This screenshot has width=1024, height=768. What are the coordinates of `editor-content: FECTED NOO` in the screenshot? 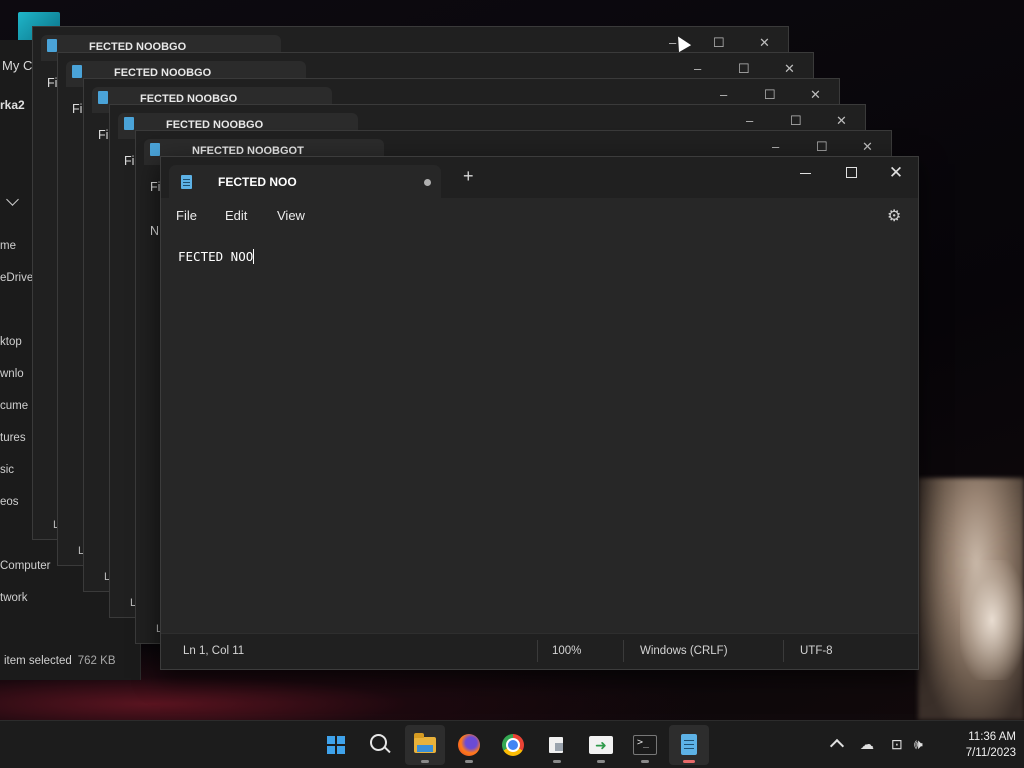 It's located at (216, 256).